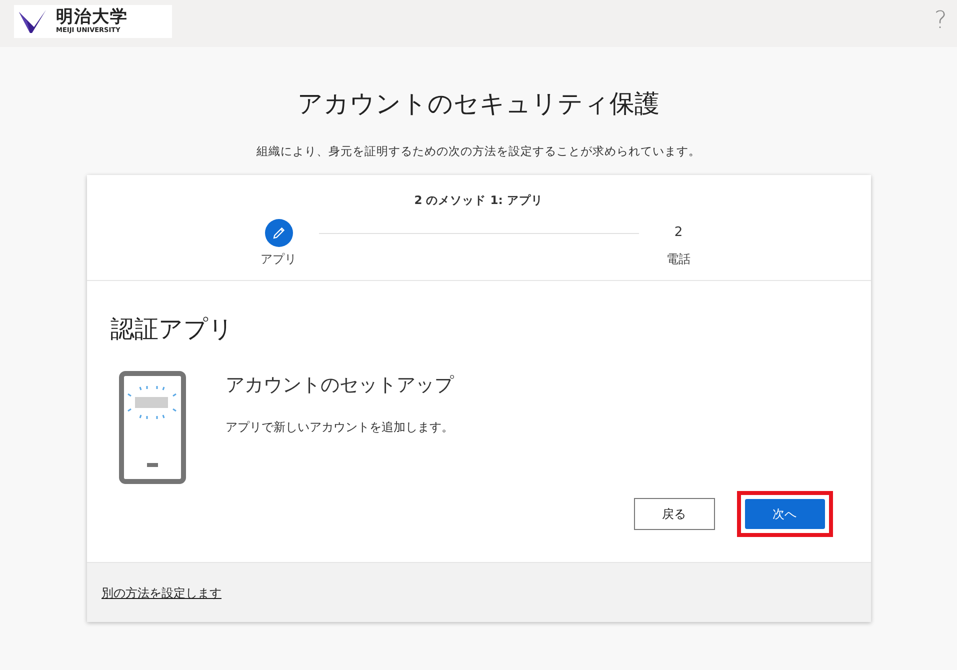 The width and height of the screenshot is (957, 670). I want to click on page-title: アカウントのセキュリティ保護, so click(478, 104).